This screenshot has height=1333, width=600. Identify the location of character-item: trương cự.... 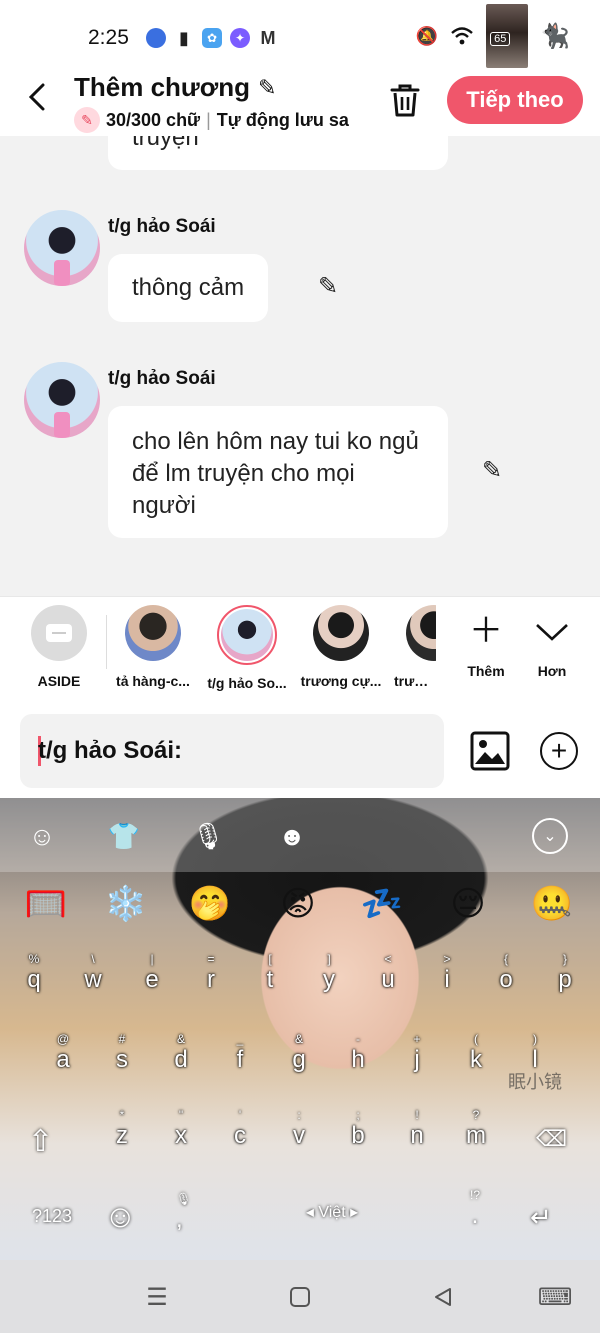
(341, 647).